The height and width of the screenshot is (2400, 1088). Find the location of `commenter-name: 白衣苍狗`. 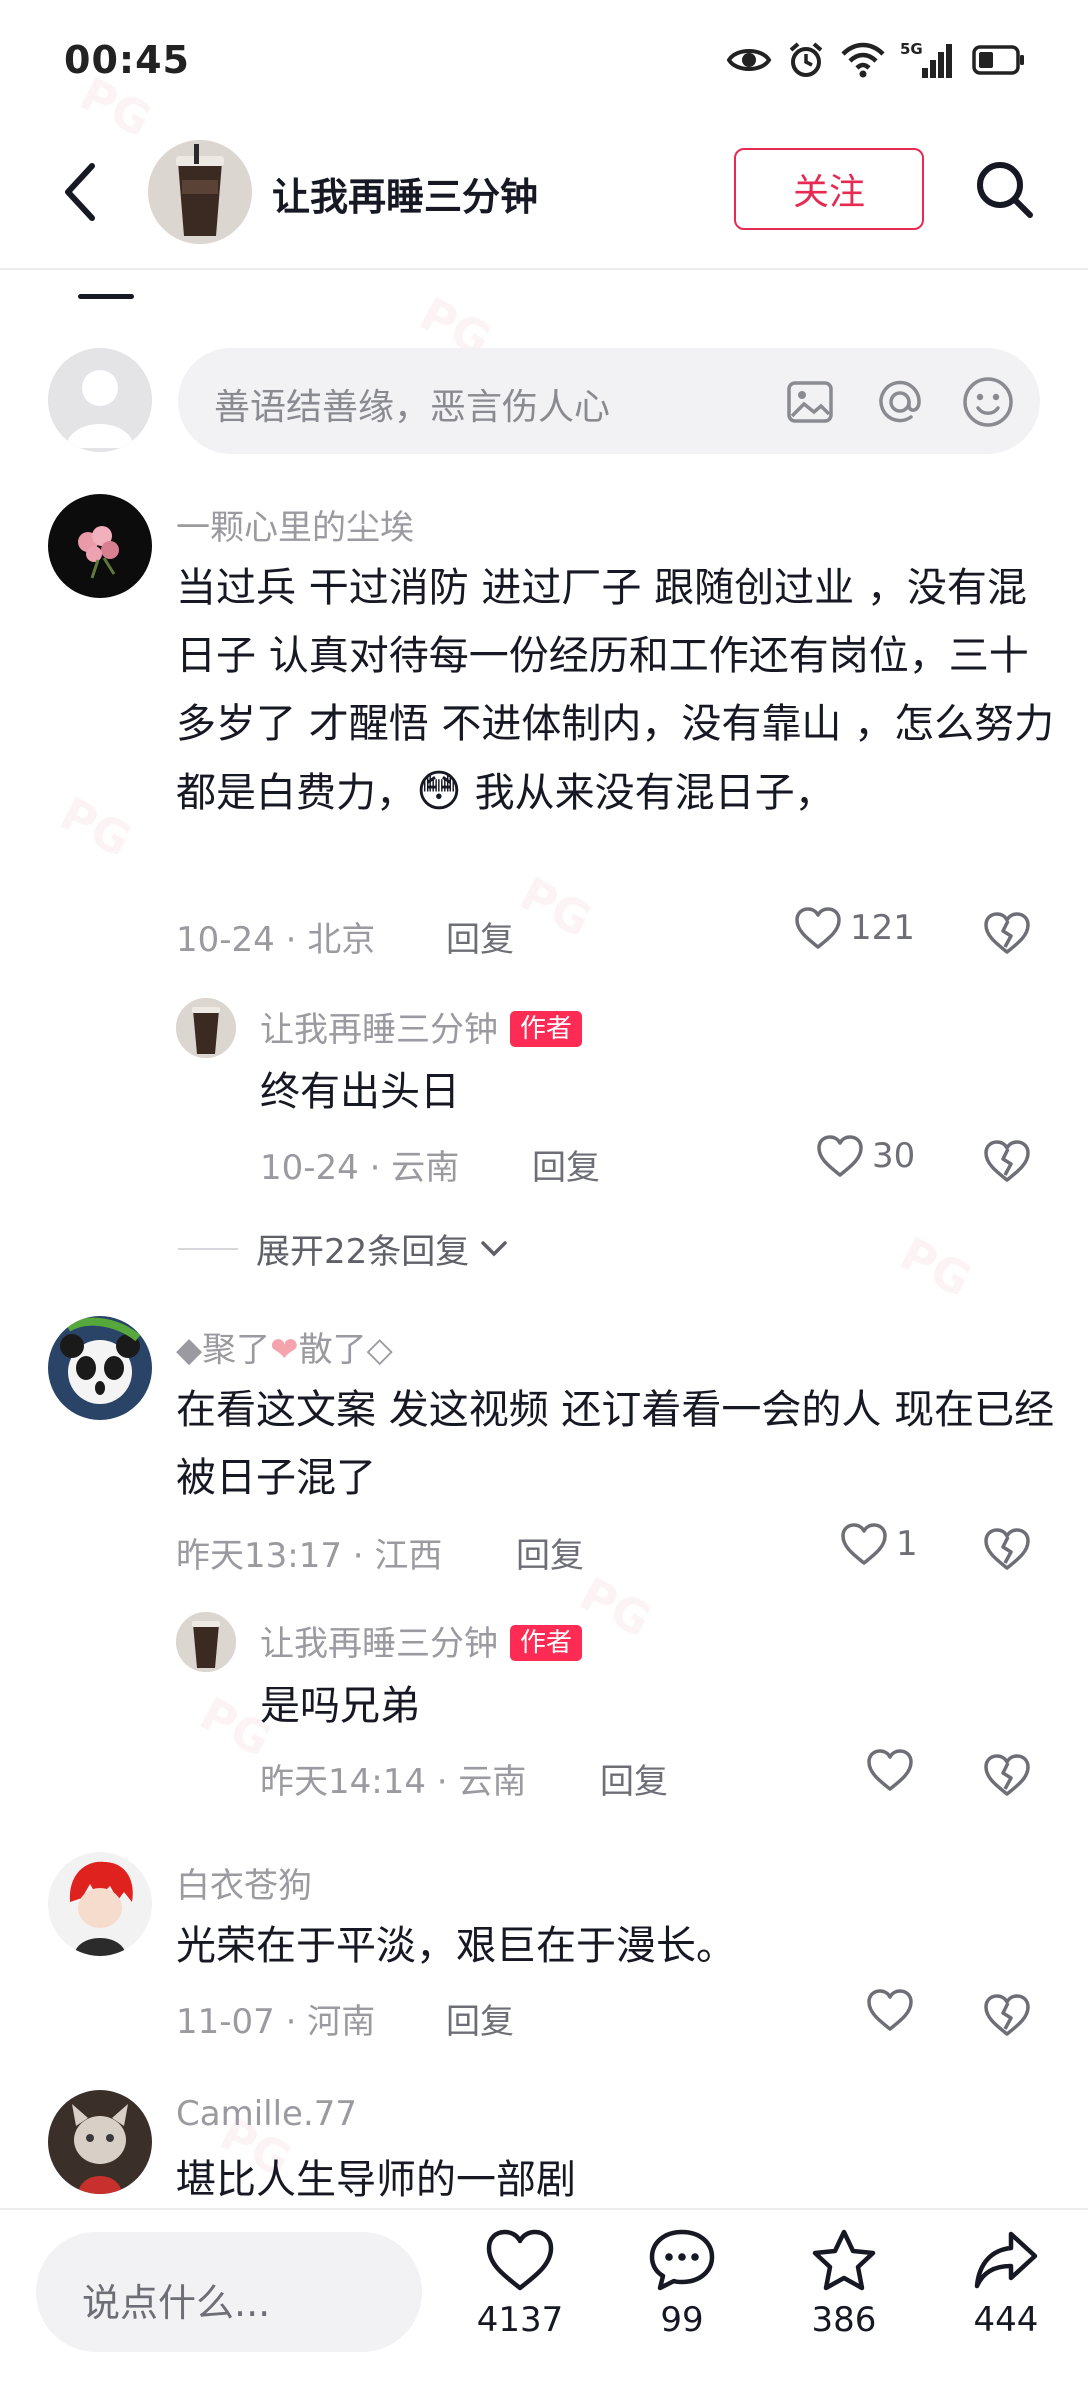

commenter-name: 白衣苍狗 is located at coordinates (244, 1882).